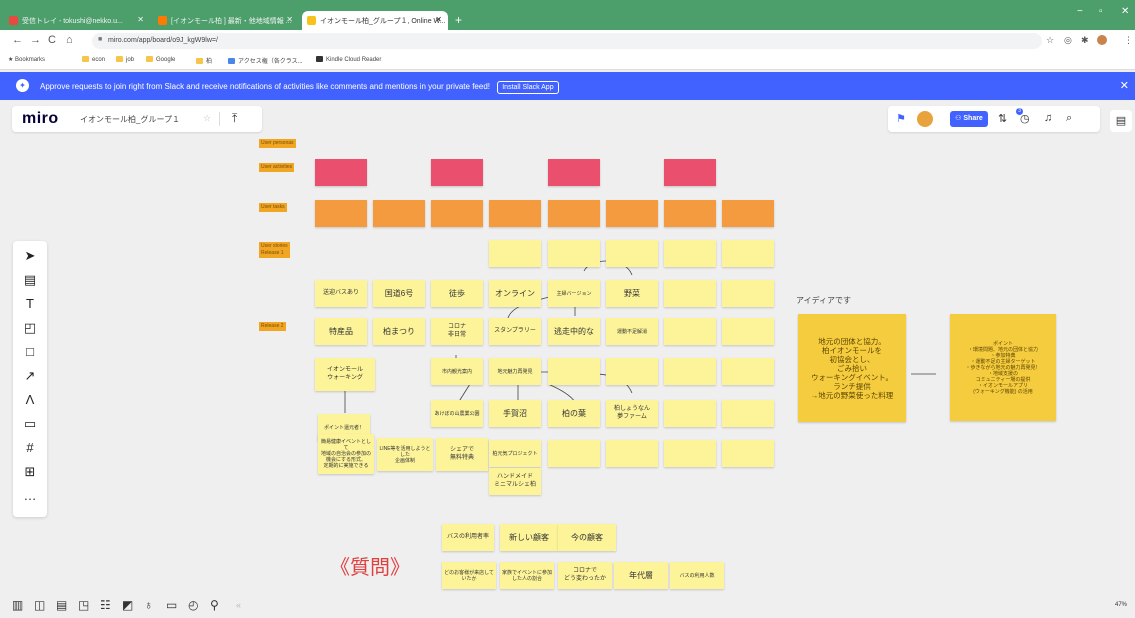  I want to click on collapse-icon: «, so click(238, 605).